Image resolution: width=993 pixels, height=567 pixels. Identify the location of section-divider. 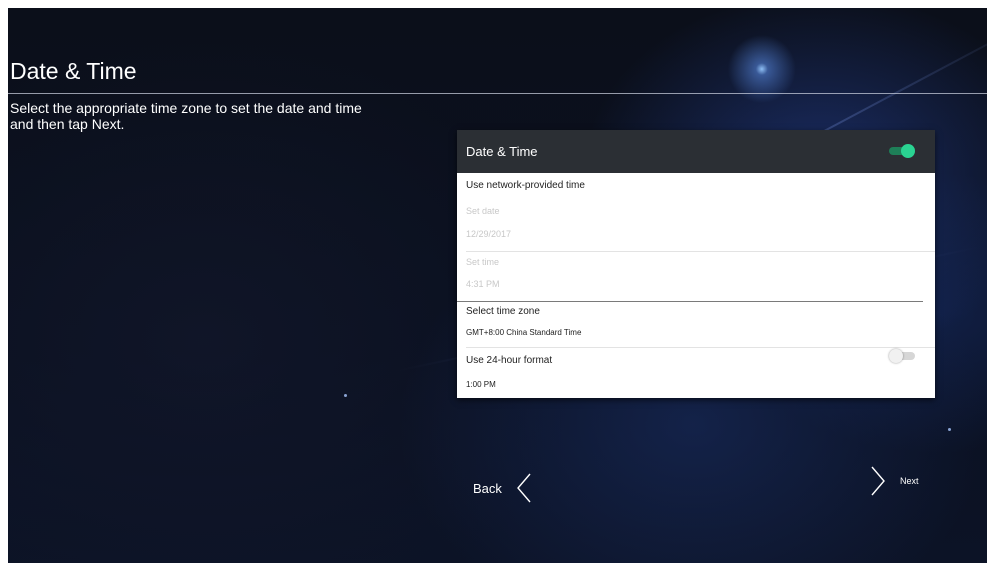
(690, 301).